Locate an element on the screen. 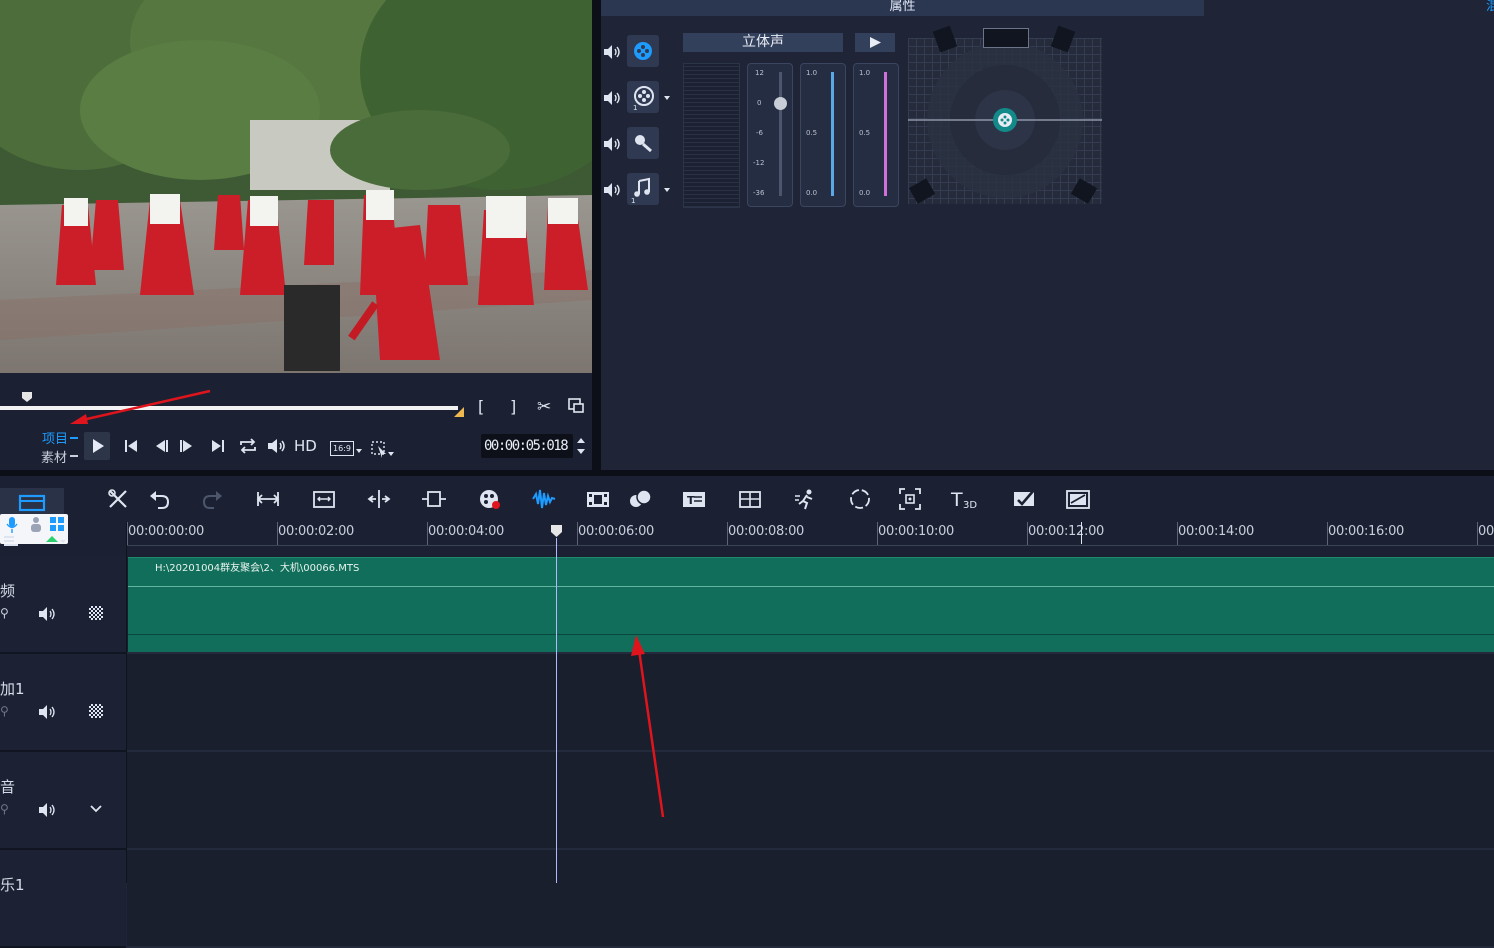 The height and width of the screenshot is (948, 1494). mixer-tab-label: 混 is located at coordinates (1490, 7).